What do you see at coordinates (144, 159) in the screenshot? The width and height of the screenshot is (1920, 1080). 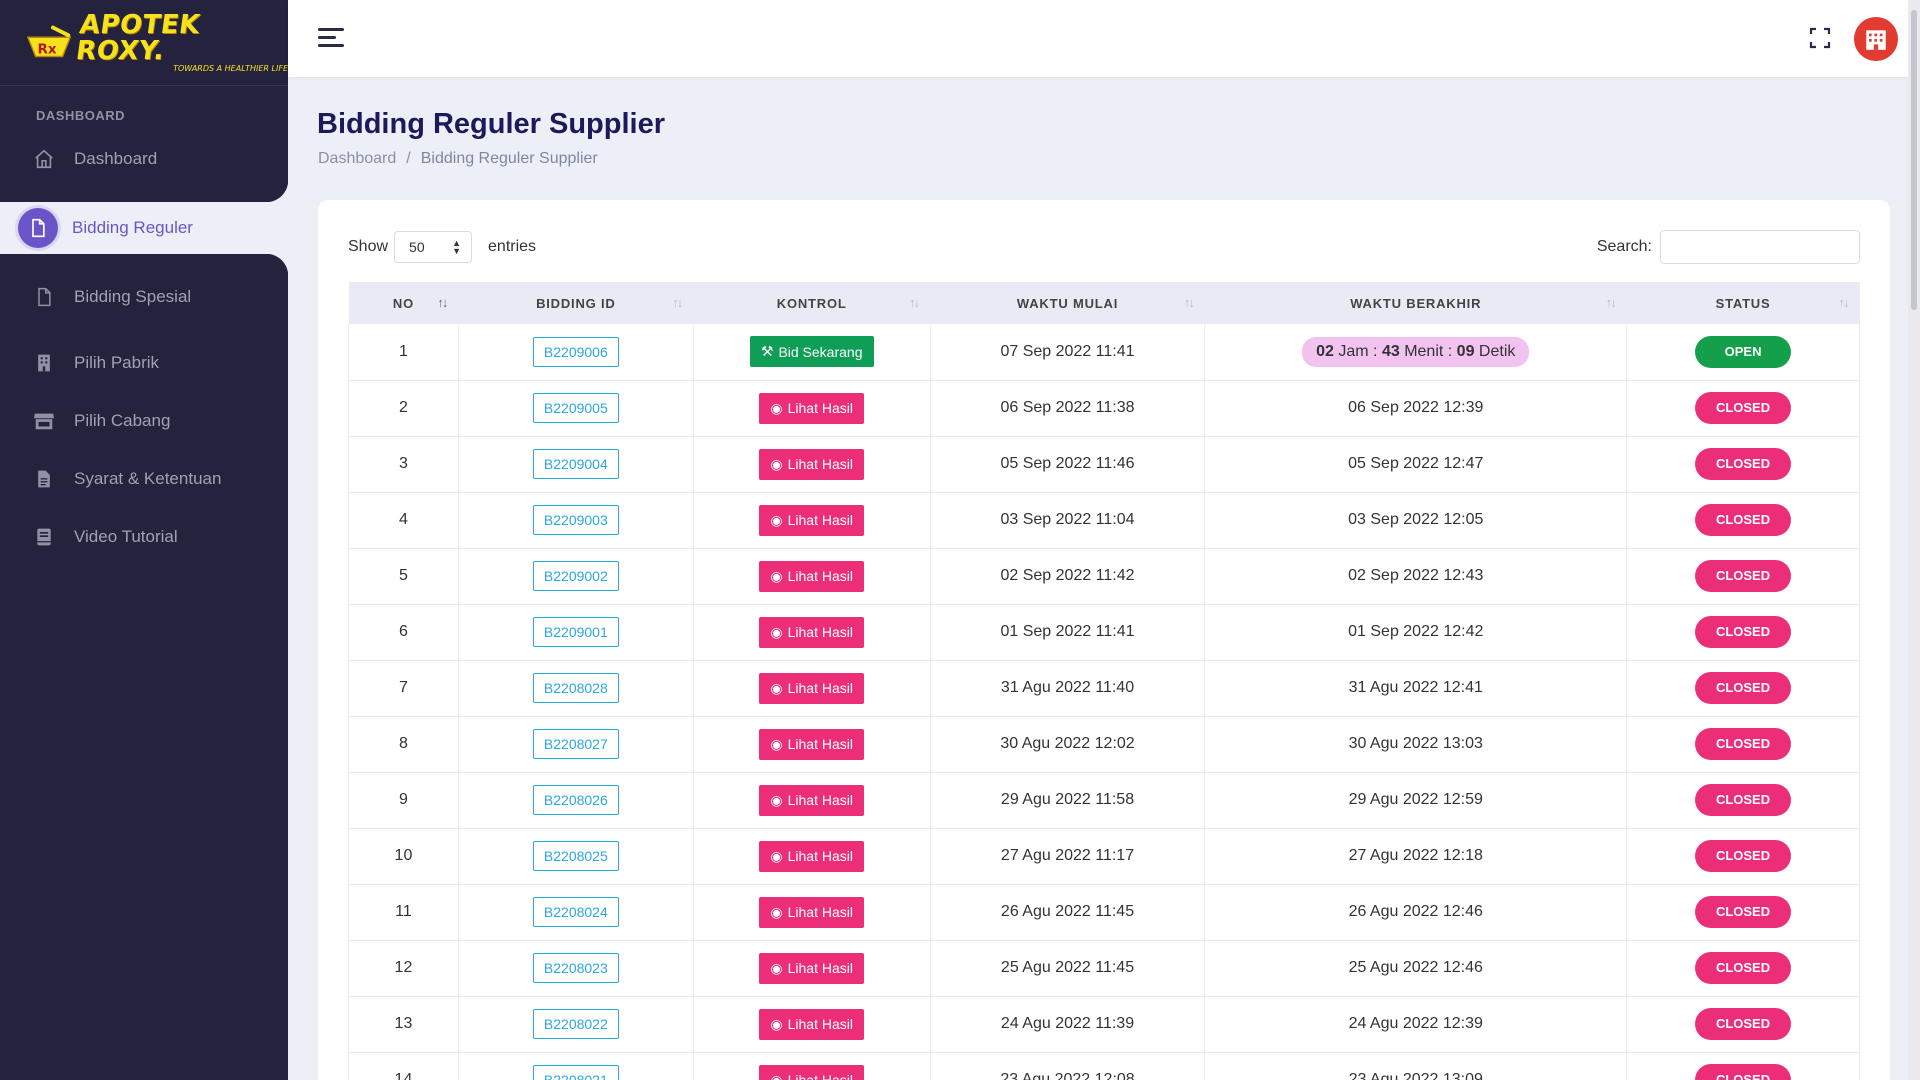 I see `sidebar-item-dashboard: Dashboard` at bounding box center [144, 159].